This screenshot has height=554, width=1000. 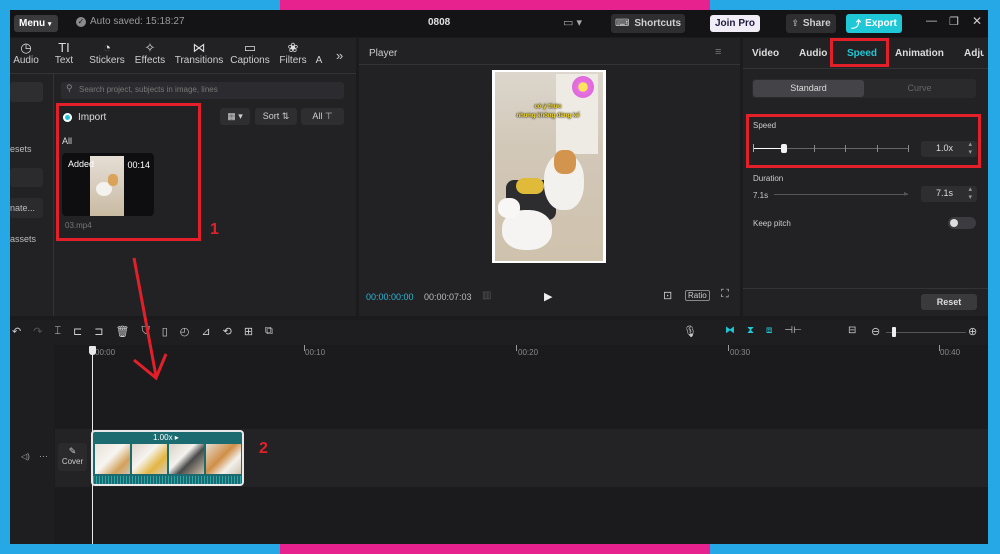 I want to click on filters-icon: ❀, so click(x=293, y=47).